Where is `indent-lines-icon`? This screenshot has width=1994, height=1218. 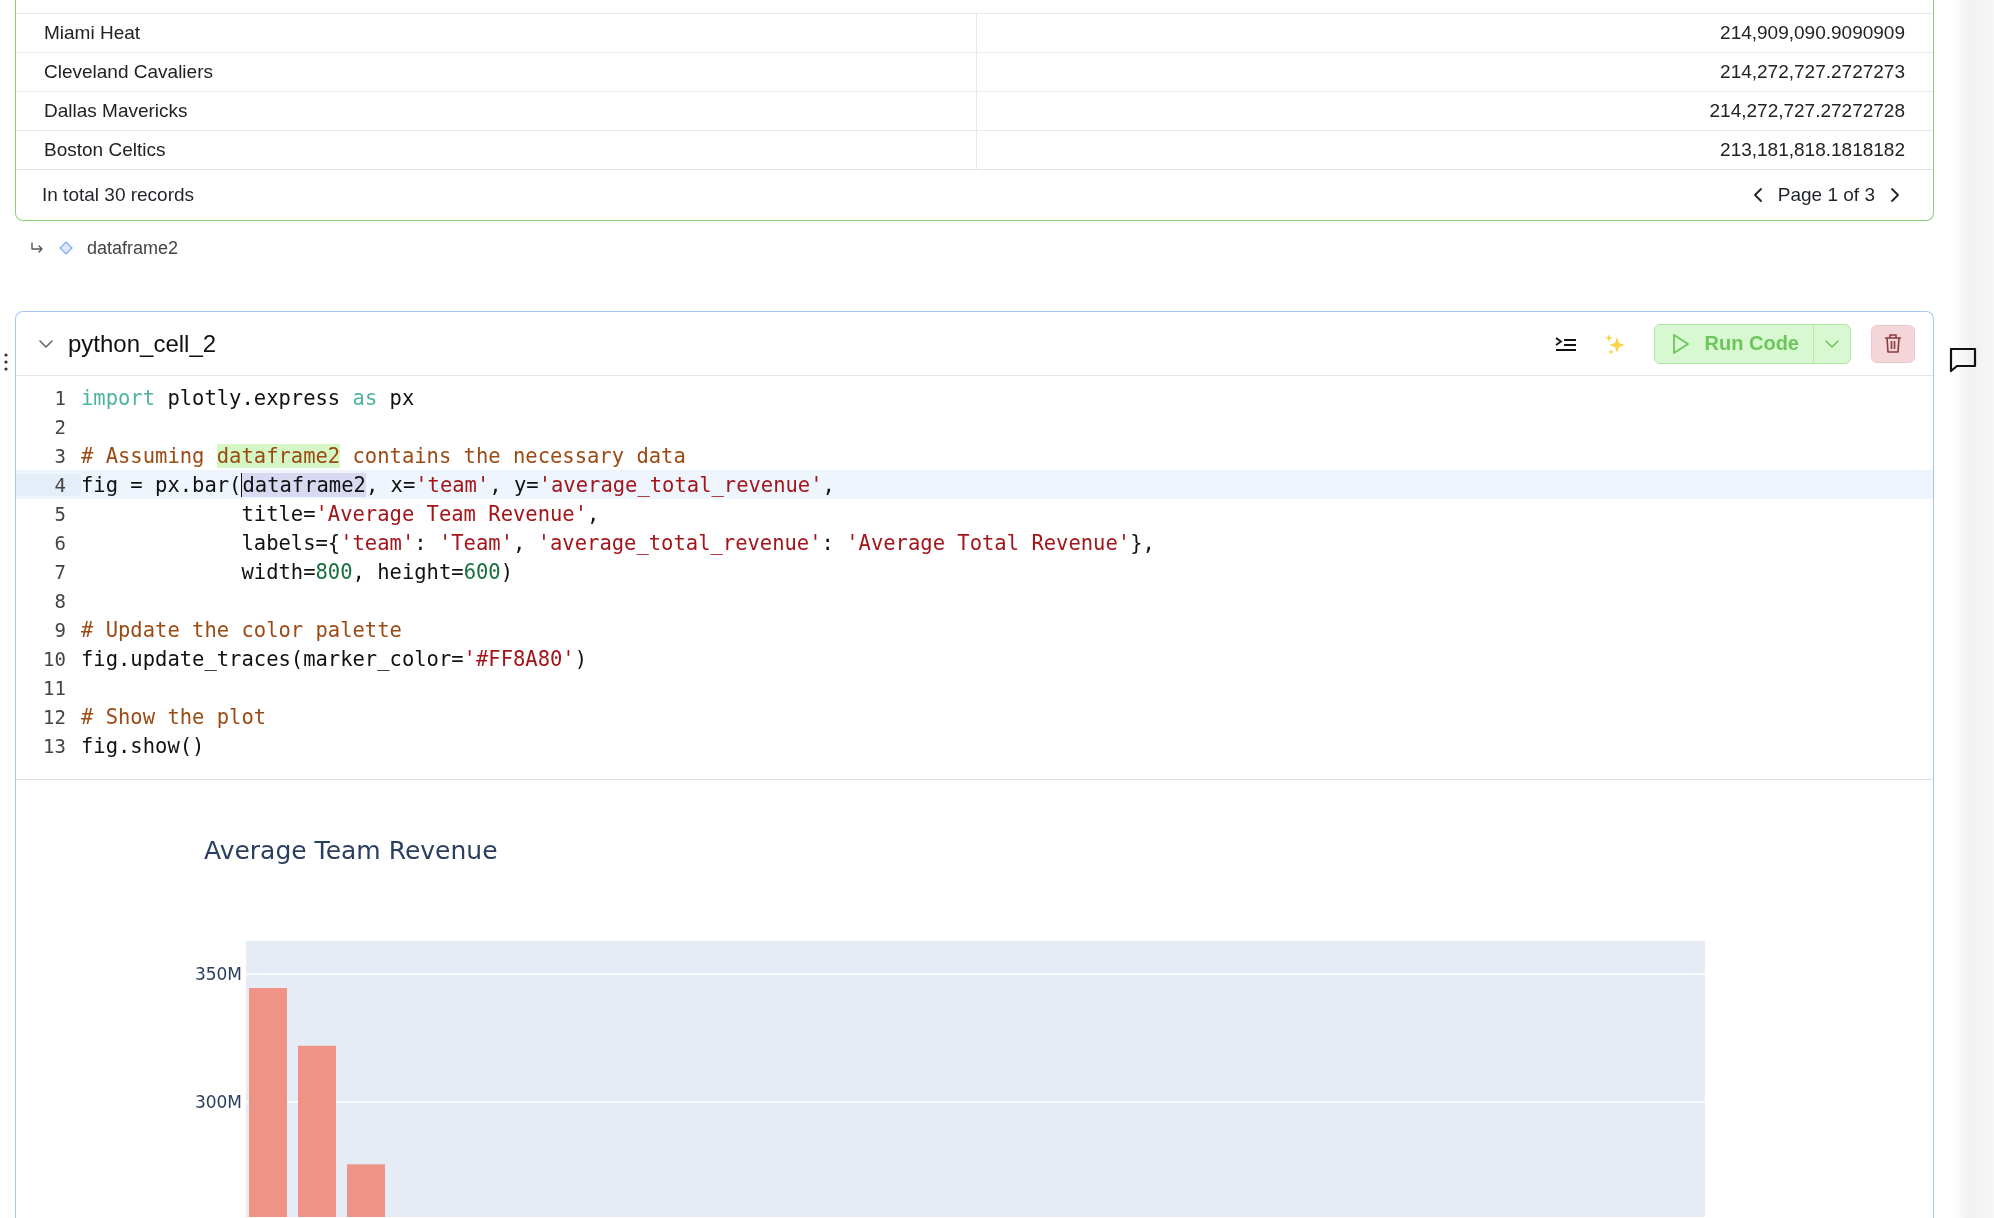
indent-lines-icon is located at coordinates (1565, 343).